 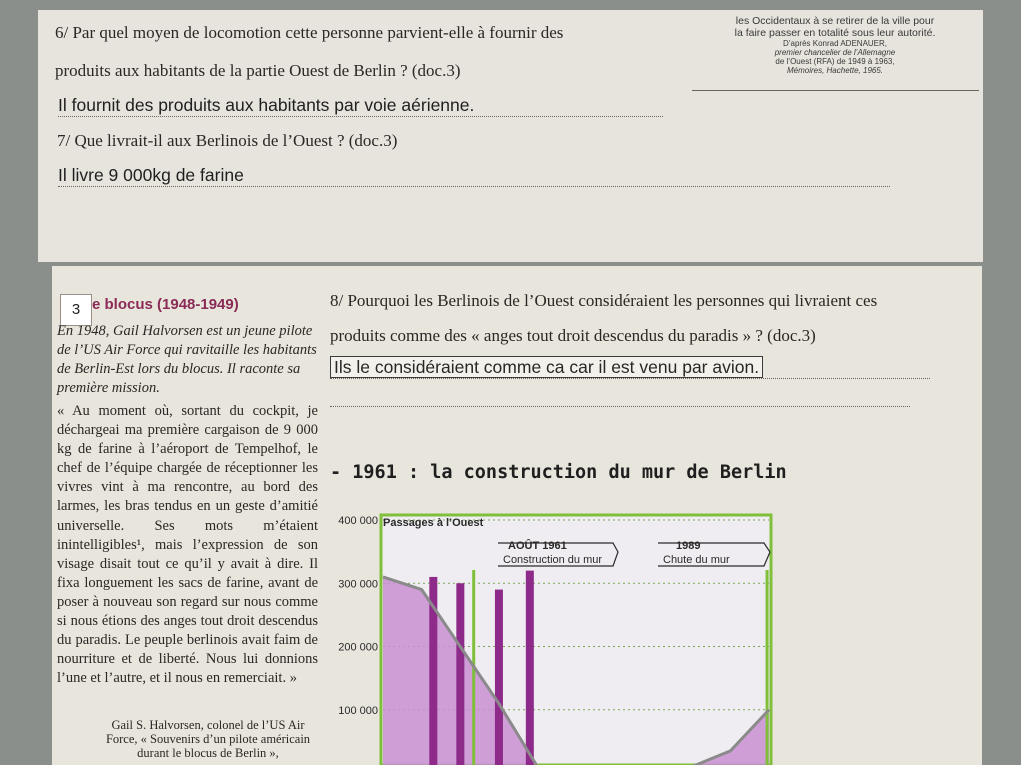 I want to click on aside-quote-role: de l’Ouest (RFA) de 1949 à 1963,, so click(x=835, y=61).